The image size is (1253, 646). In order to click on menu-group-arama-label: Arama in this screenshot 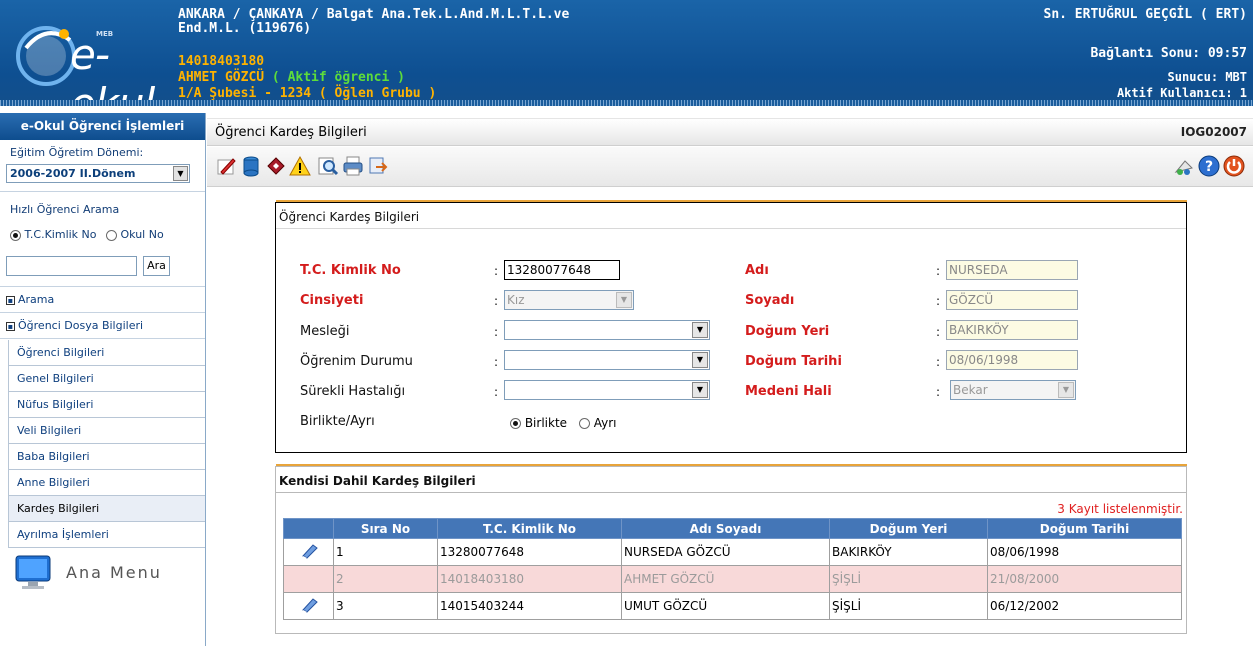, I will do `click(36, 299)`.